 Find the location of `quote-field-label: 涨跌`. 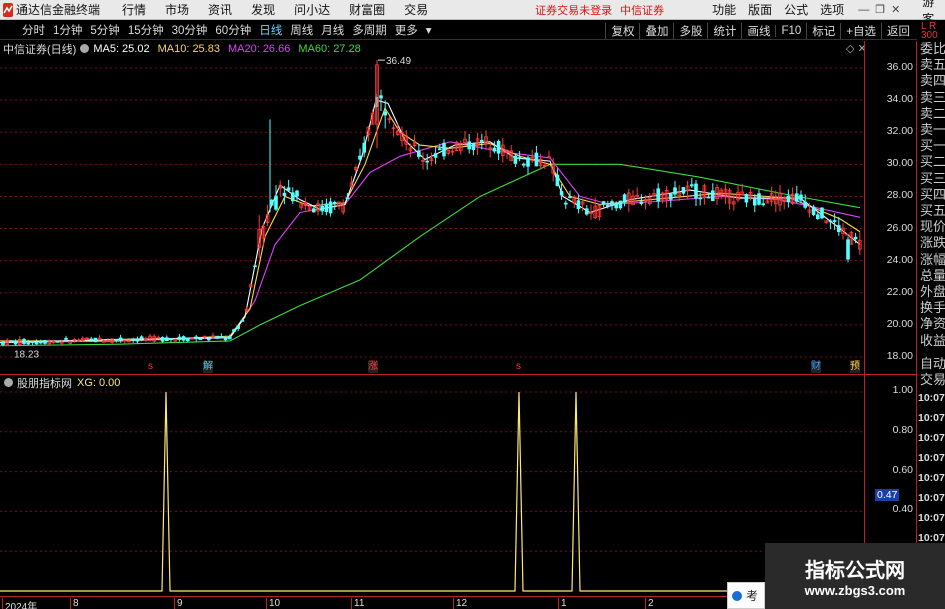

quote-field-label: 涨跌 is located at coordinates (931, 243).